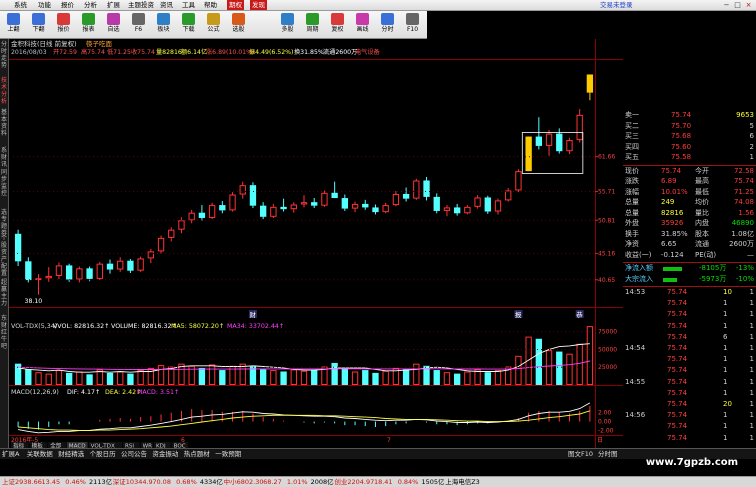  What do you see at coordinates (166, 5) in the screenshot?
I see `menu-item-news: 资讯` at bounding box center [166, 5].